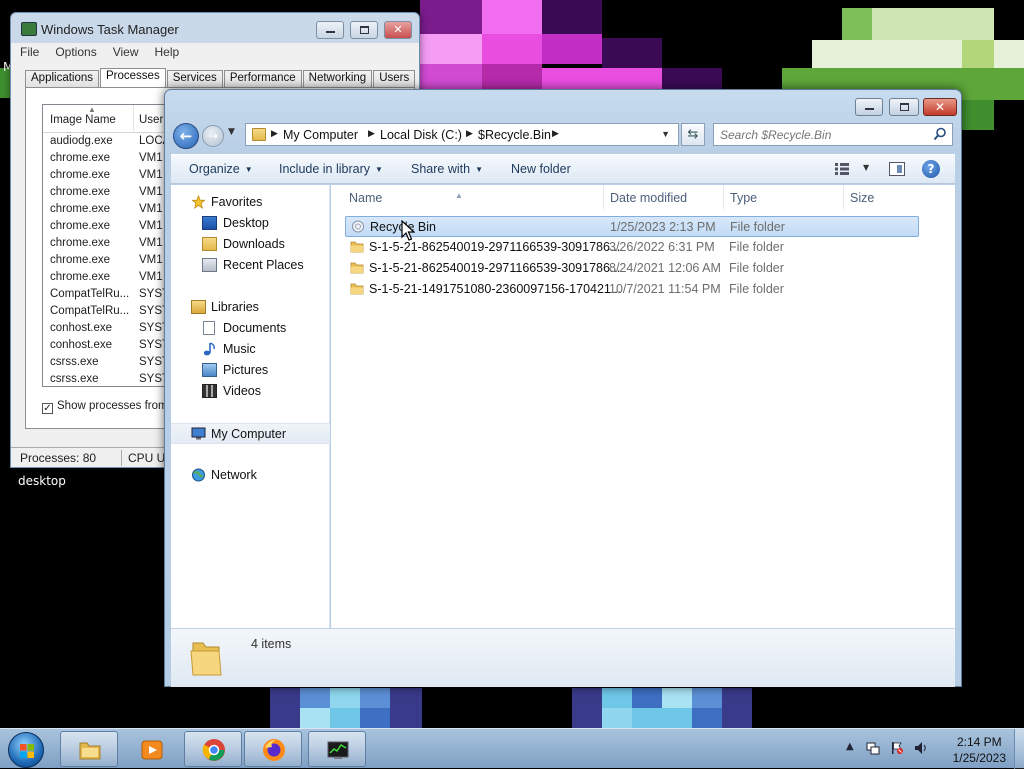 This screenshot has width=1024, height=769. I want to click on nav-libraries: Libraries, so click(250, 307).